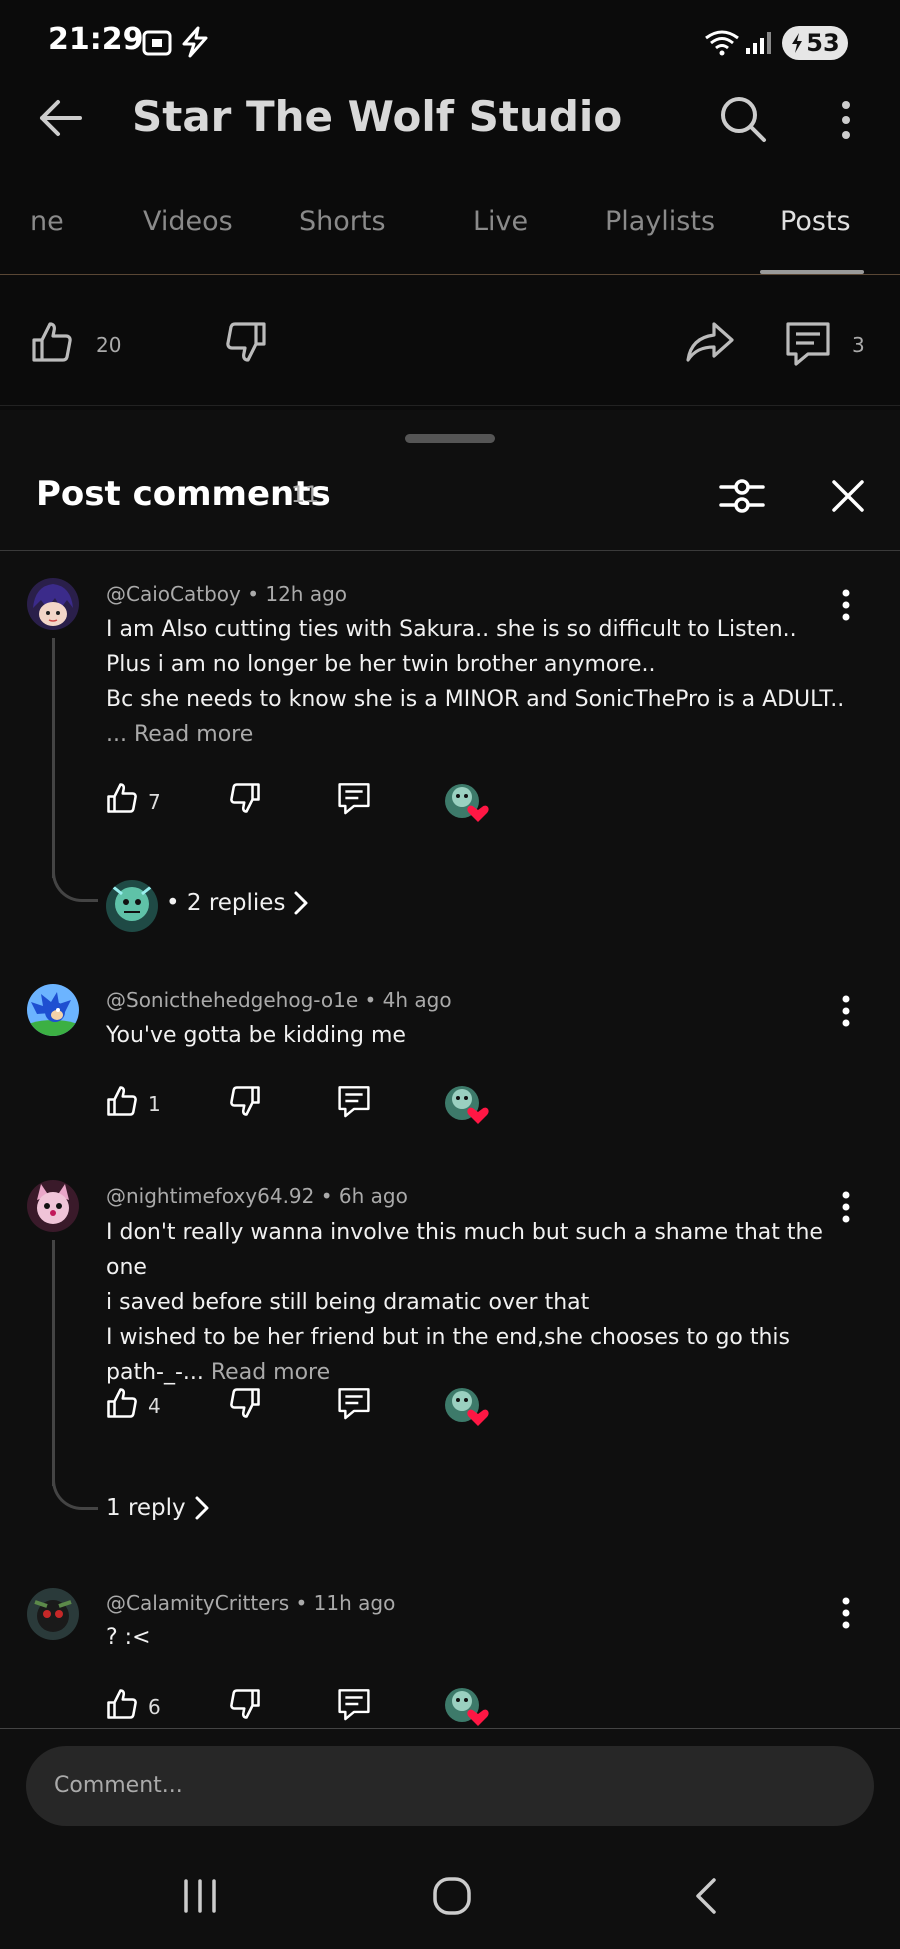 The height and width of the screenshot is (1949, 900). What do you see at coordinates (450, 1728) in the screenshot?
I see `input-divider` at bounding box center [450, 1728].